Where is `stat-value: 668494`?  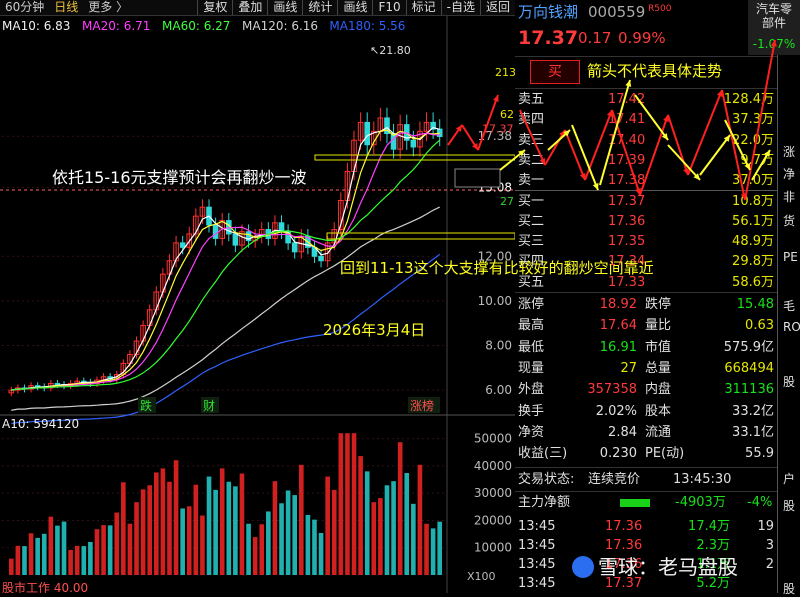 stat-value: 668494 is located at coordinates (749, 368).